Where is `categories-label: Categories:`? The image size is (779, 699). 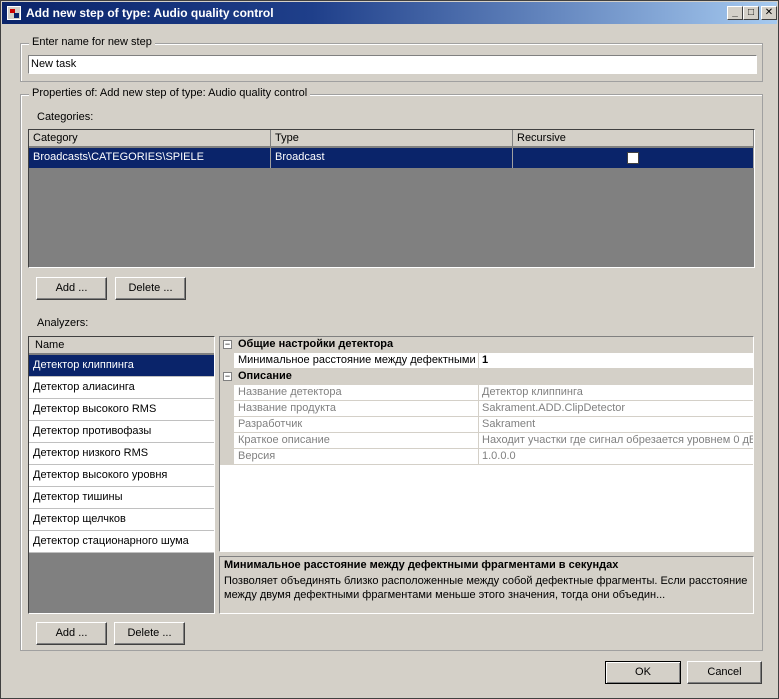
categories-label: Categories: is located at coordinates (65, 117).